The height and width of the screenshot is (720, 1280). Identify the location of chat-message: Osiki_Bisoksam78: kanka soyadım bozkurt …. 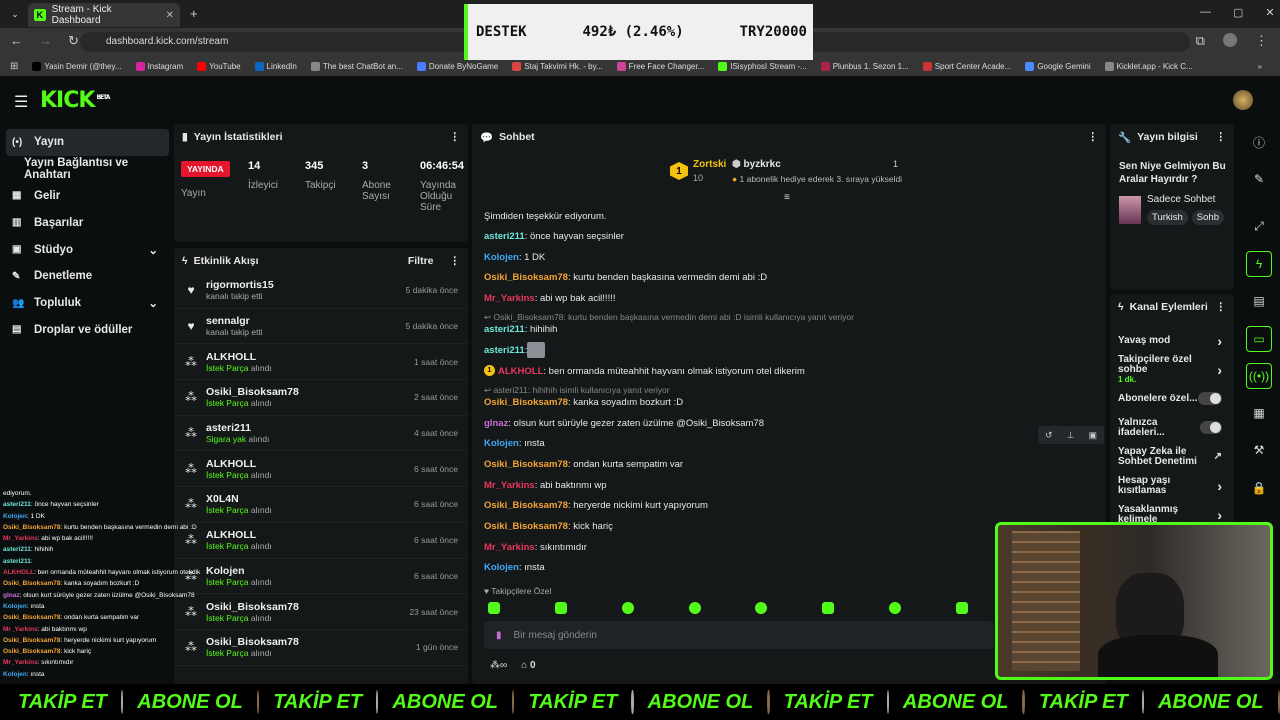
(583, 402).